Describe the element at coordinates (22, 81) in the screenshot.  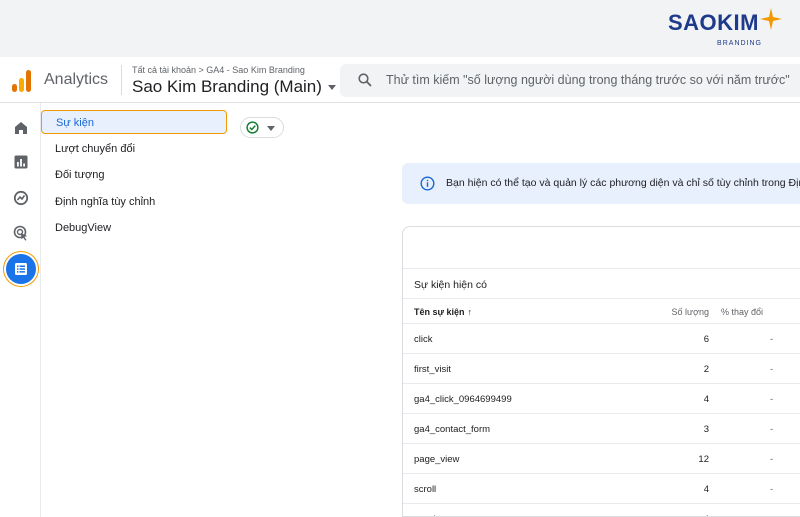
I see `analytics-logo-icon` at that location.